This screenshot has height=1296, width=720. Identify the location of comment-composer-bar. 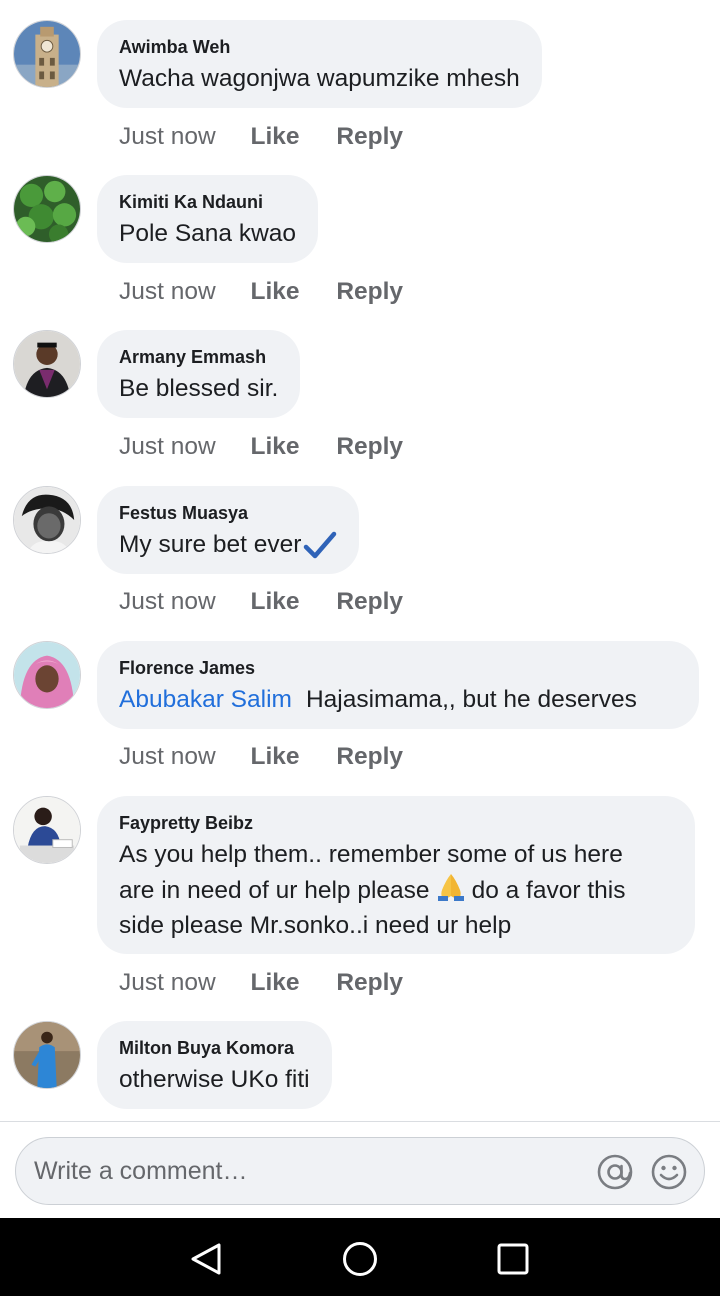
(360, 1169).